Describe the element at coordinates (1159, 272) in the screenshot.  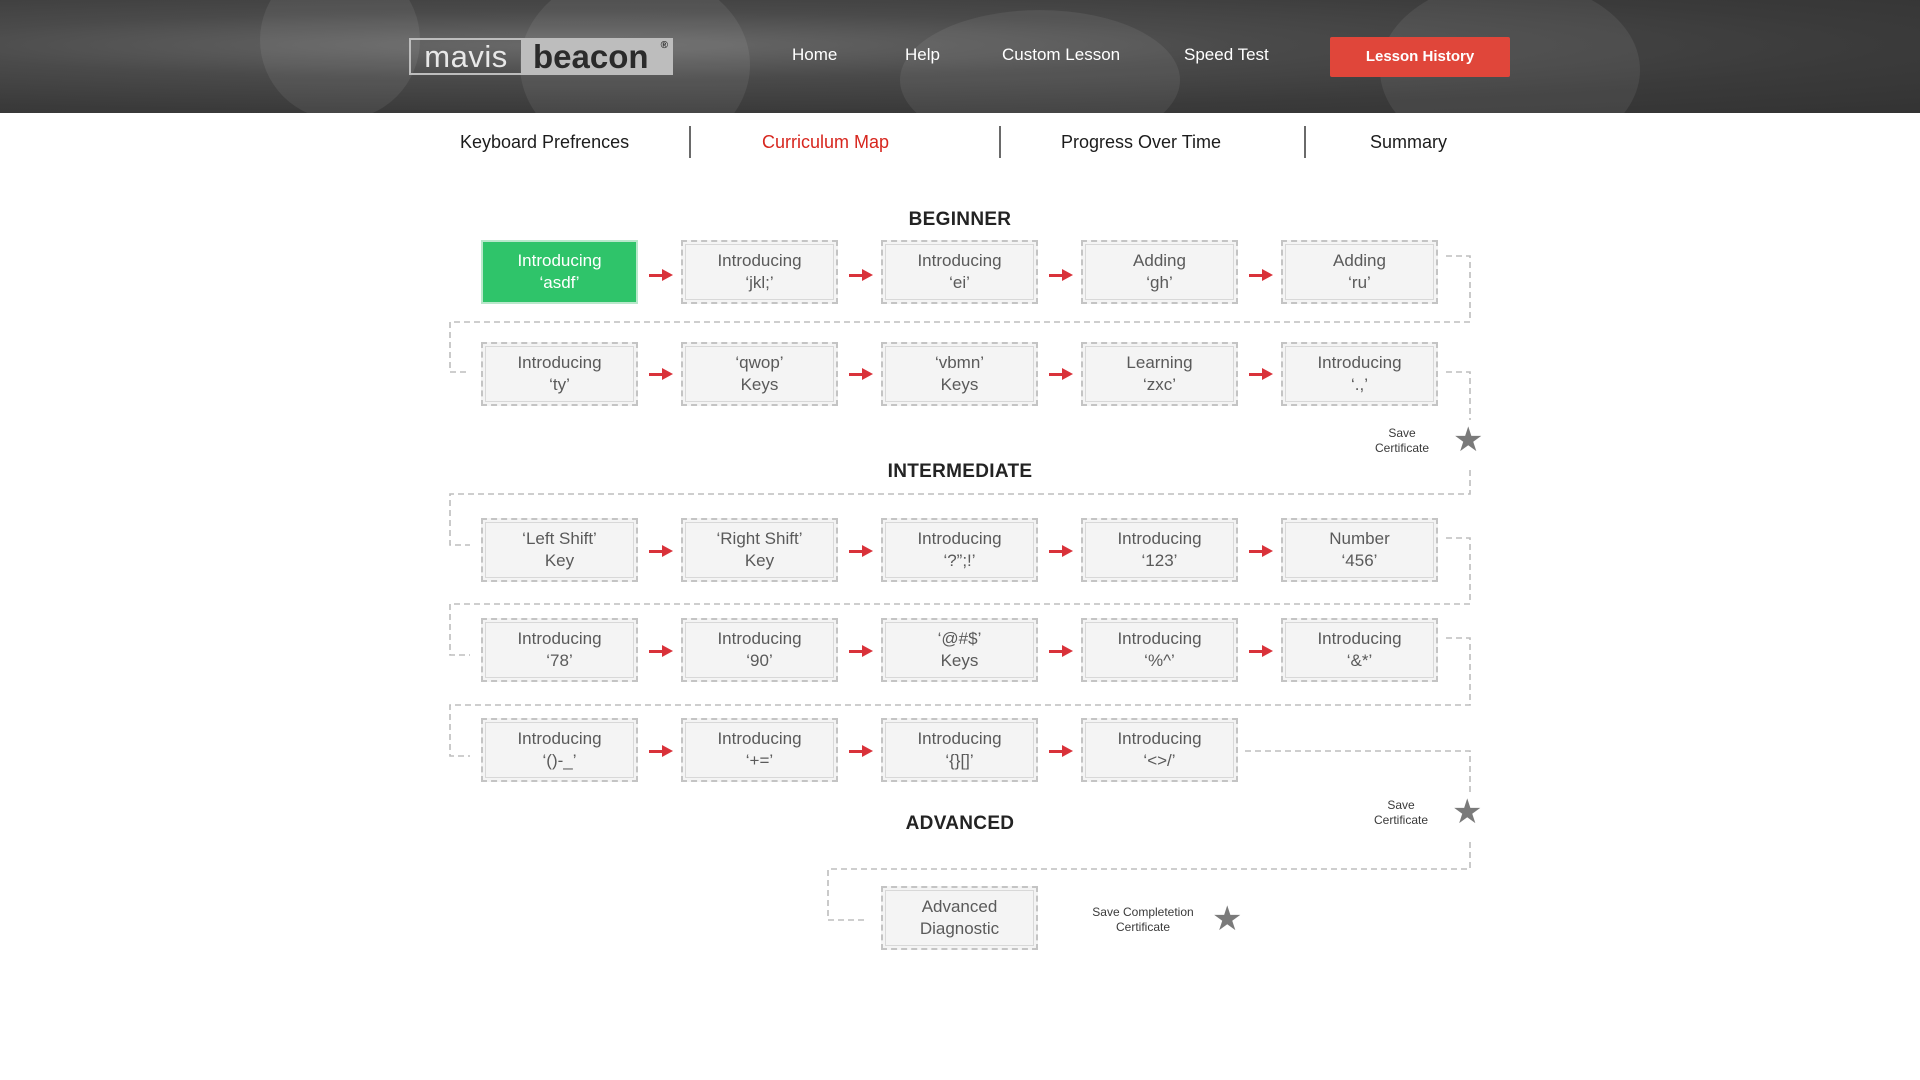
I see `lesson-box: Adding ‘gh’` at that location.